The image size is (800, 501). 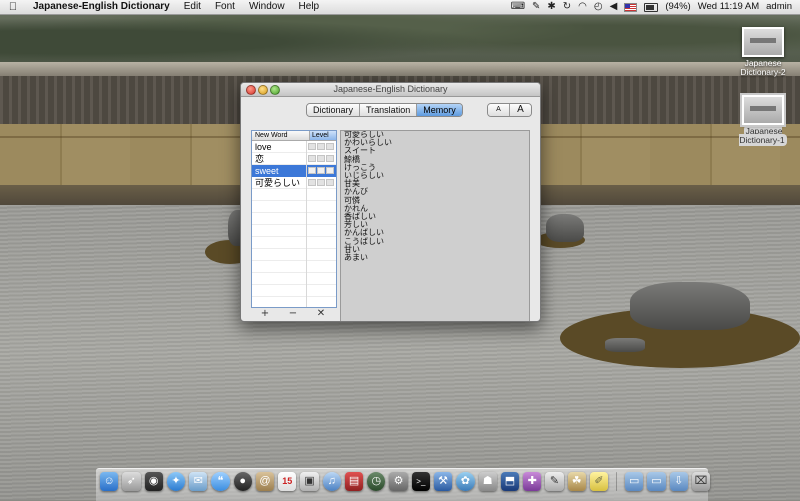 I want to click on mode-segmented-control: Dictionary Translation Memory, so click(x=384, y=110).